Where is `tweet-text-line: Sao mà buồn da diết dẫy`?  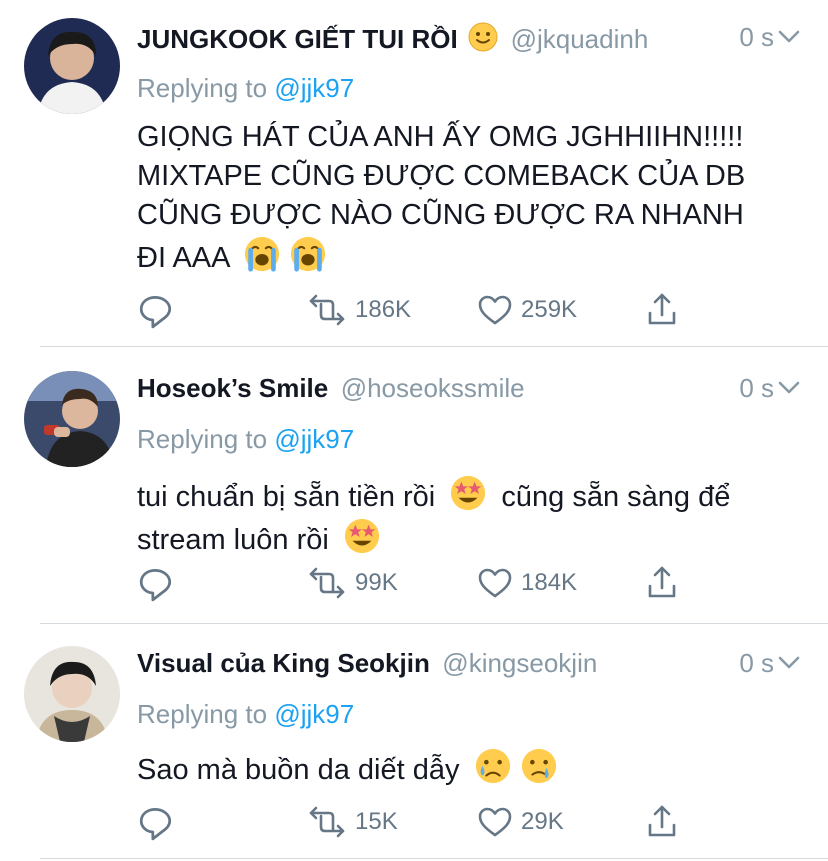 tweet-text-line: Sao mà buồn da diết dẫy is located at coordinates (467, 768).